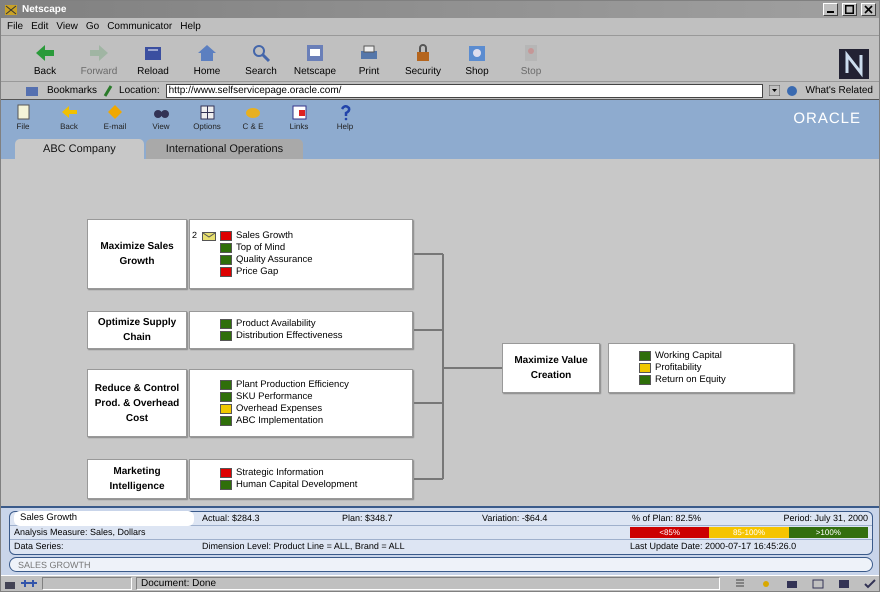 The width and height of the screenshot is (890, 600). What do you see at coordinates (423, 60) in the screenshot?
I see `toolbar-button: Security` at bounding box center [423, 60].